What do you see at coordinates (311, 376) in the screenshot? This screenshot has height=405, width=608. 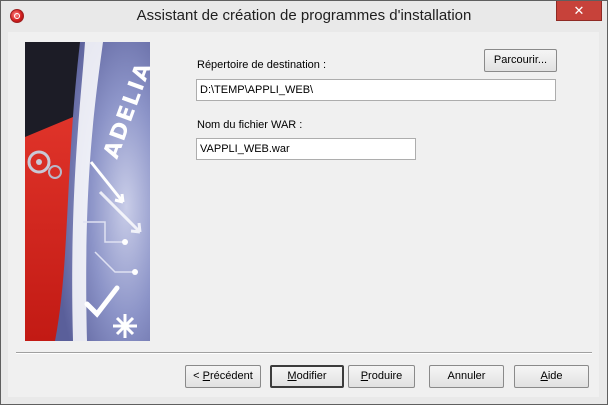 I see `modify-button-label: odifier` at bounding box center [311, 376].